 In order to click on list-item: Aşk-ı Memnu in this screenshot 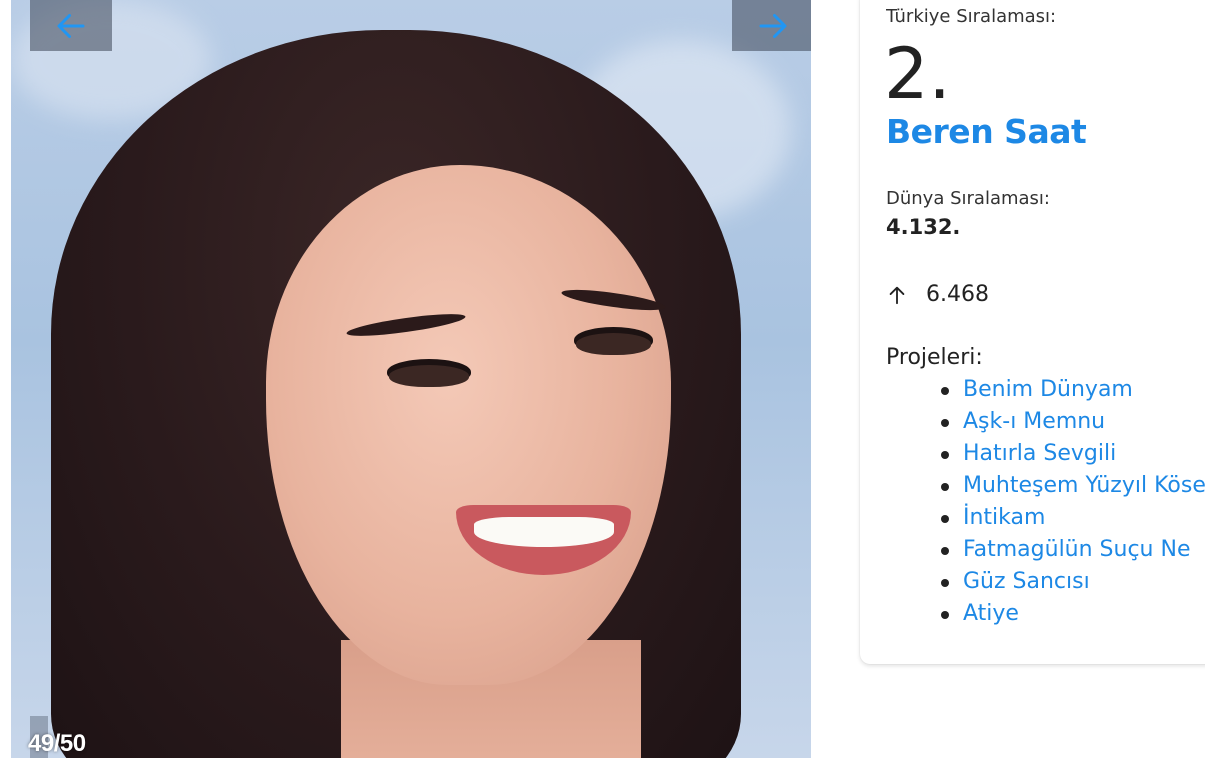, I will do `click(1045, 422)`.